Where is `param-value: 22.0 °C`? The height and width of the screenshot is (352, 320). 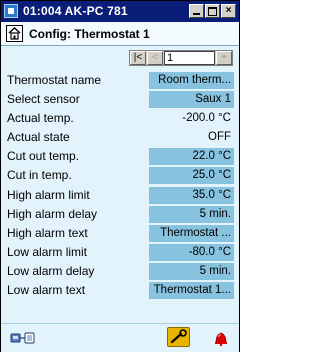
param-value: 22.0 °C is located at coordinates (191, 157).